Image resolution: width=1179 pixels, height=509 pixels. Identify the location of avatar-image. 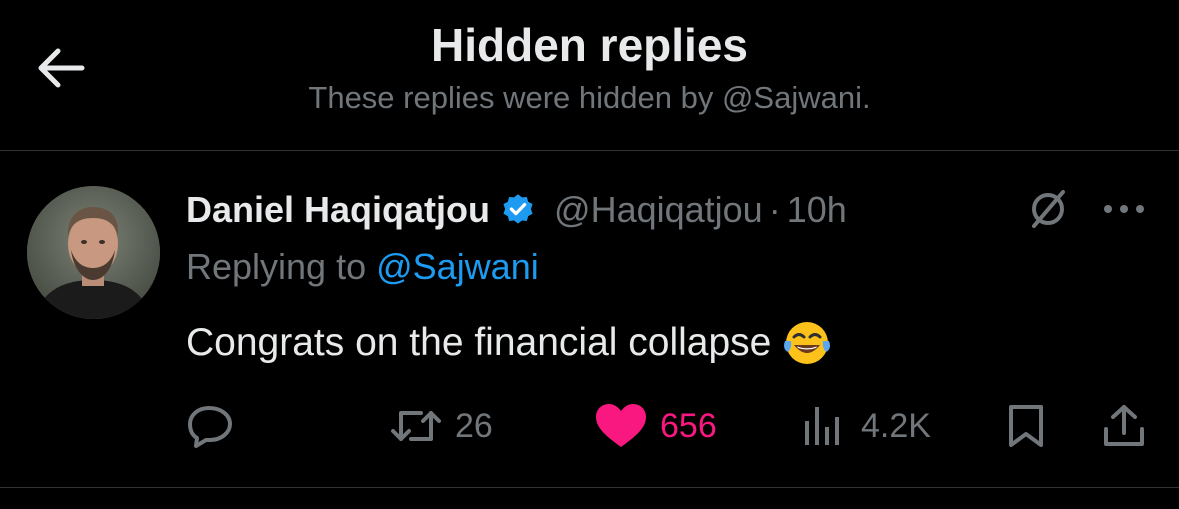
(93, 252).